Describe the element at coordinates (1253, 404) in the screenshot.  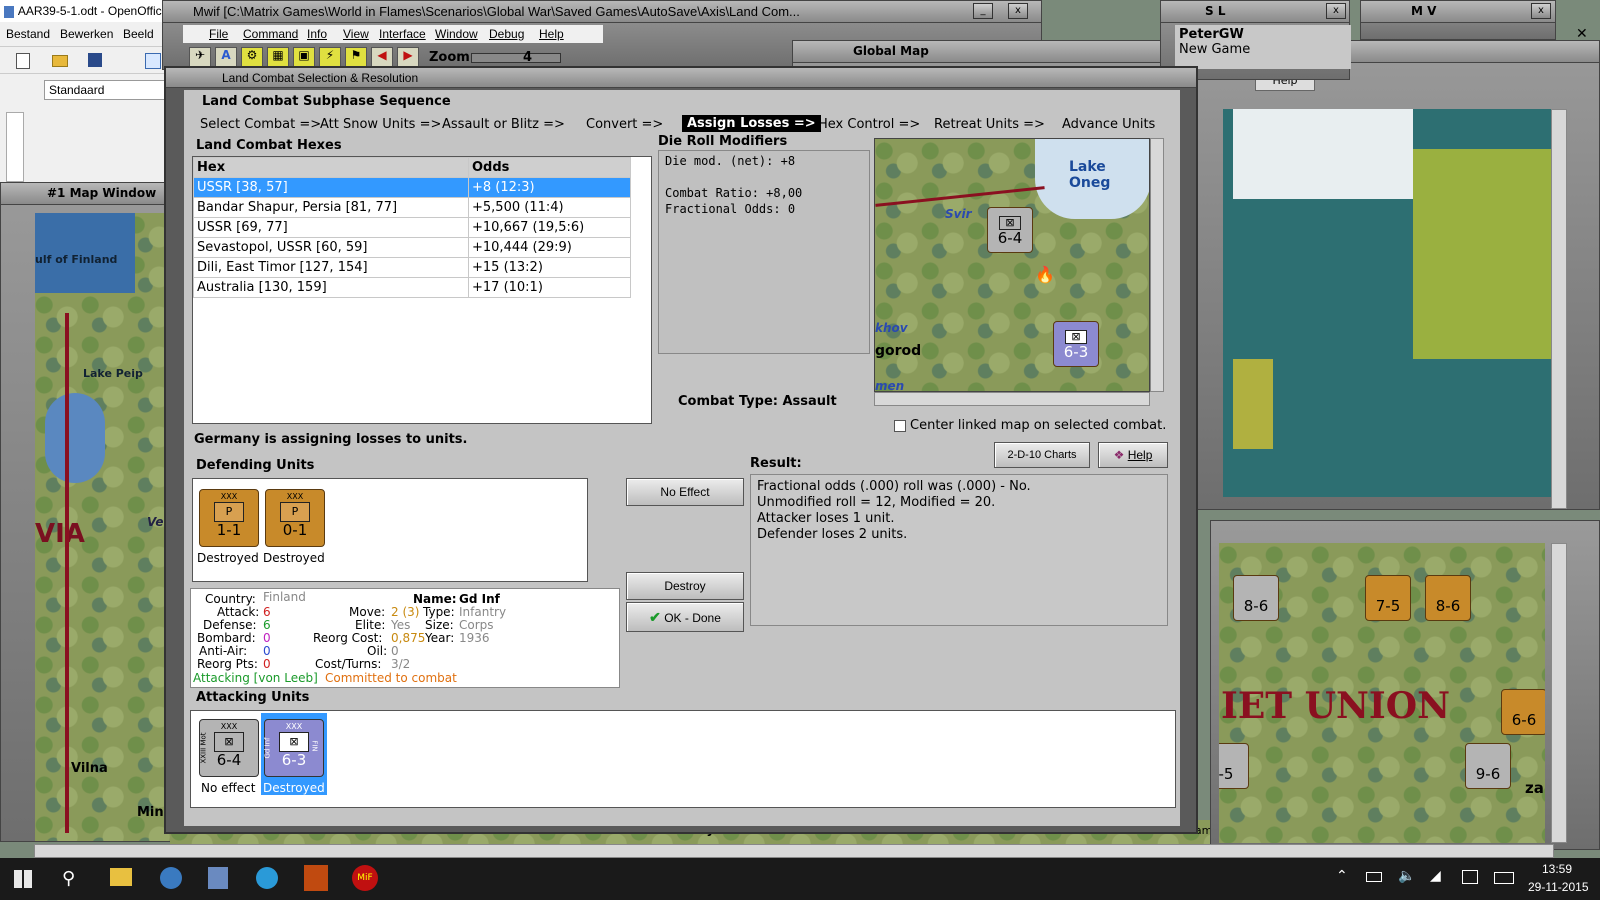
I see `landmass-south` at that location.